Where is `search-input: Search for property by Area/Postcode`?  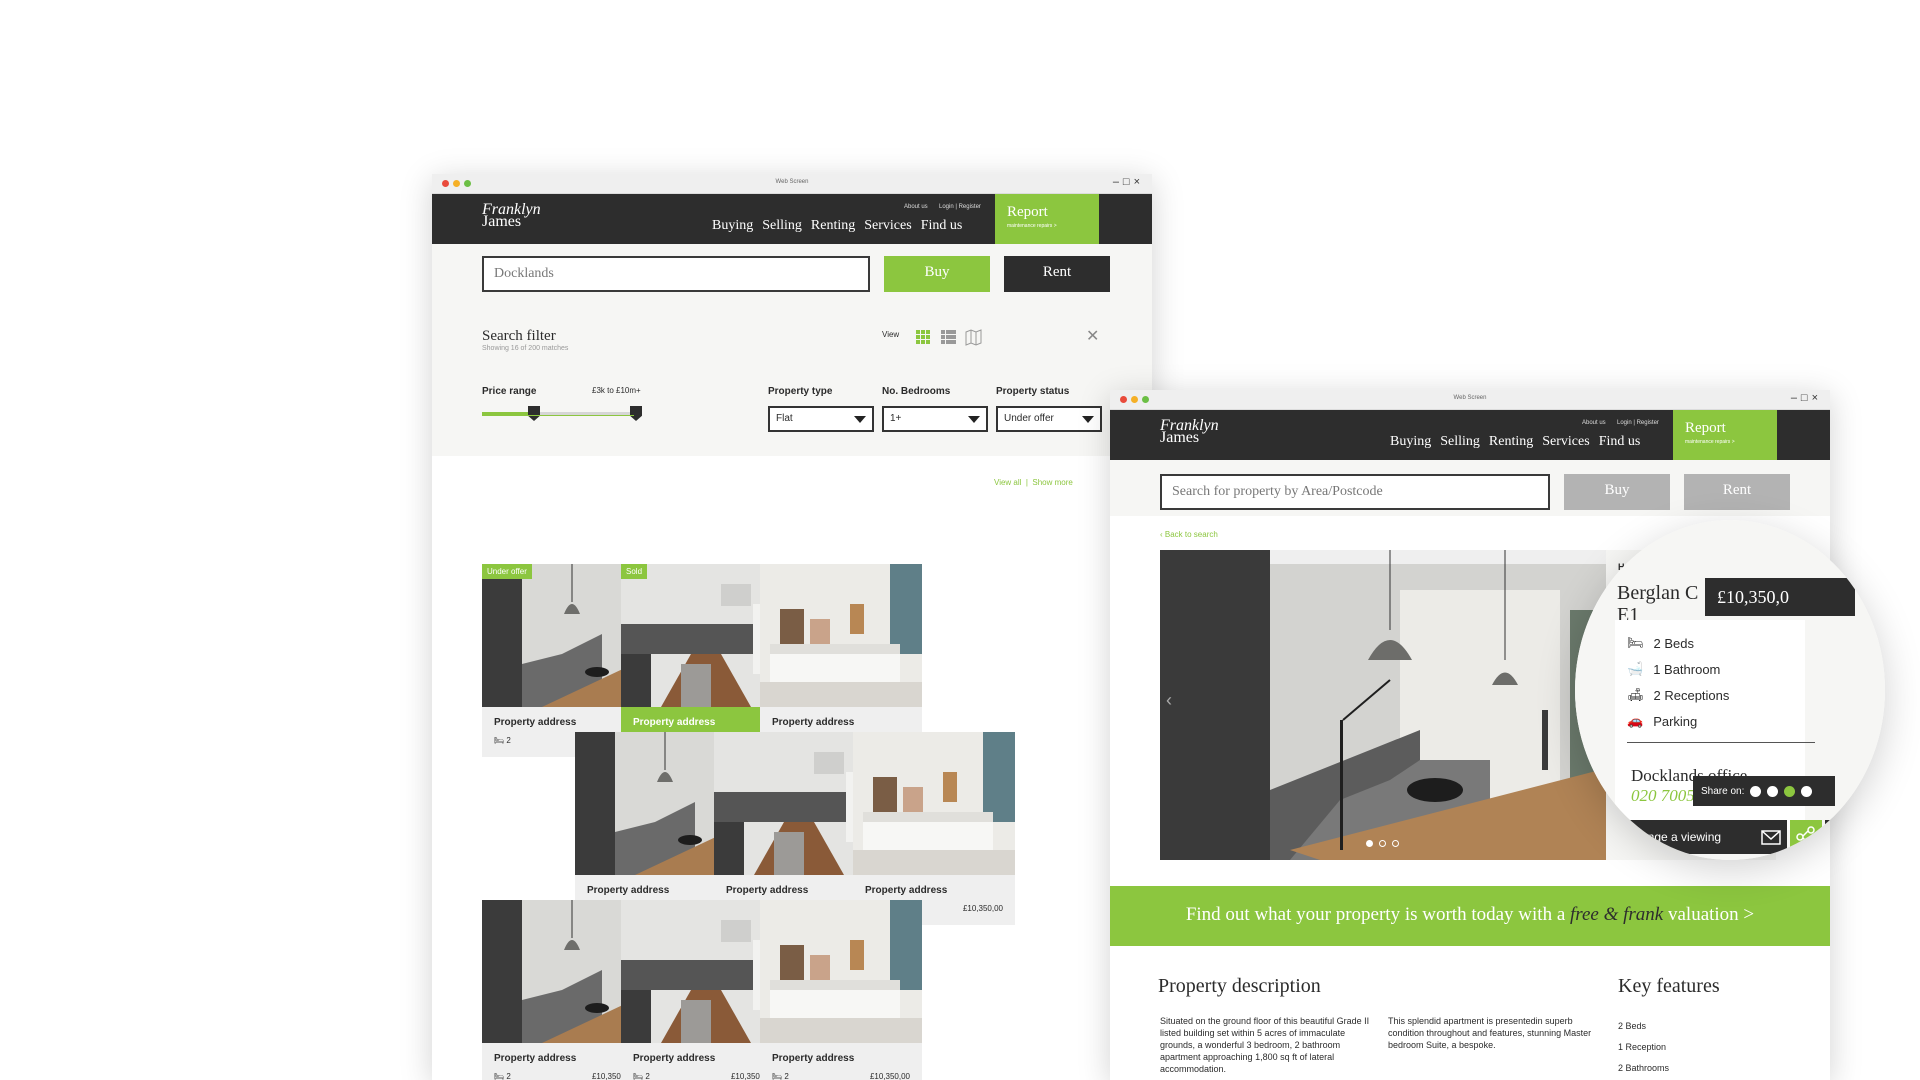 search-input: Search for property by Area/Postcode is located at coordinates (1355, 492).